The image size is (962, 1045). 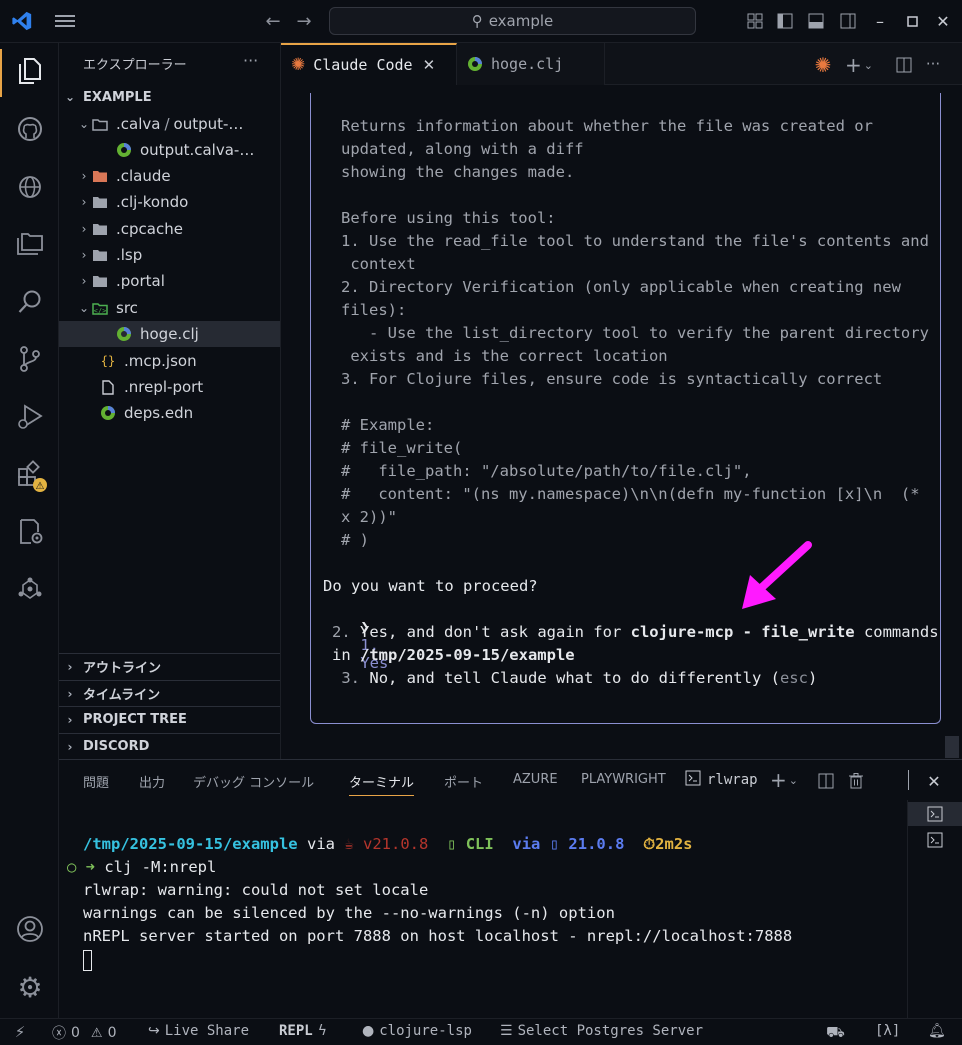 What do you see at coordinates (304, 21) in the screenshot?
I see `forward-arrow-icon: →` at bounding box center [304, 21].